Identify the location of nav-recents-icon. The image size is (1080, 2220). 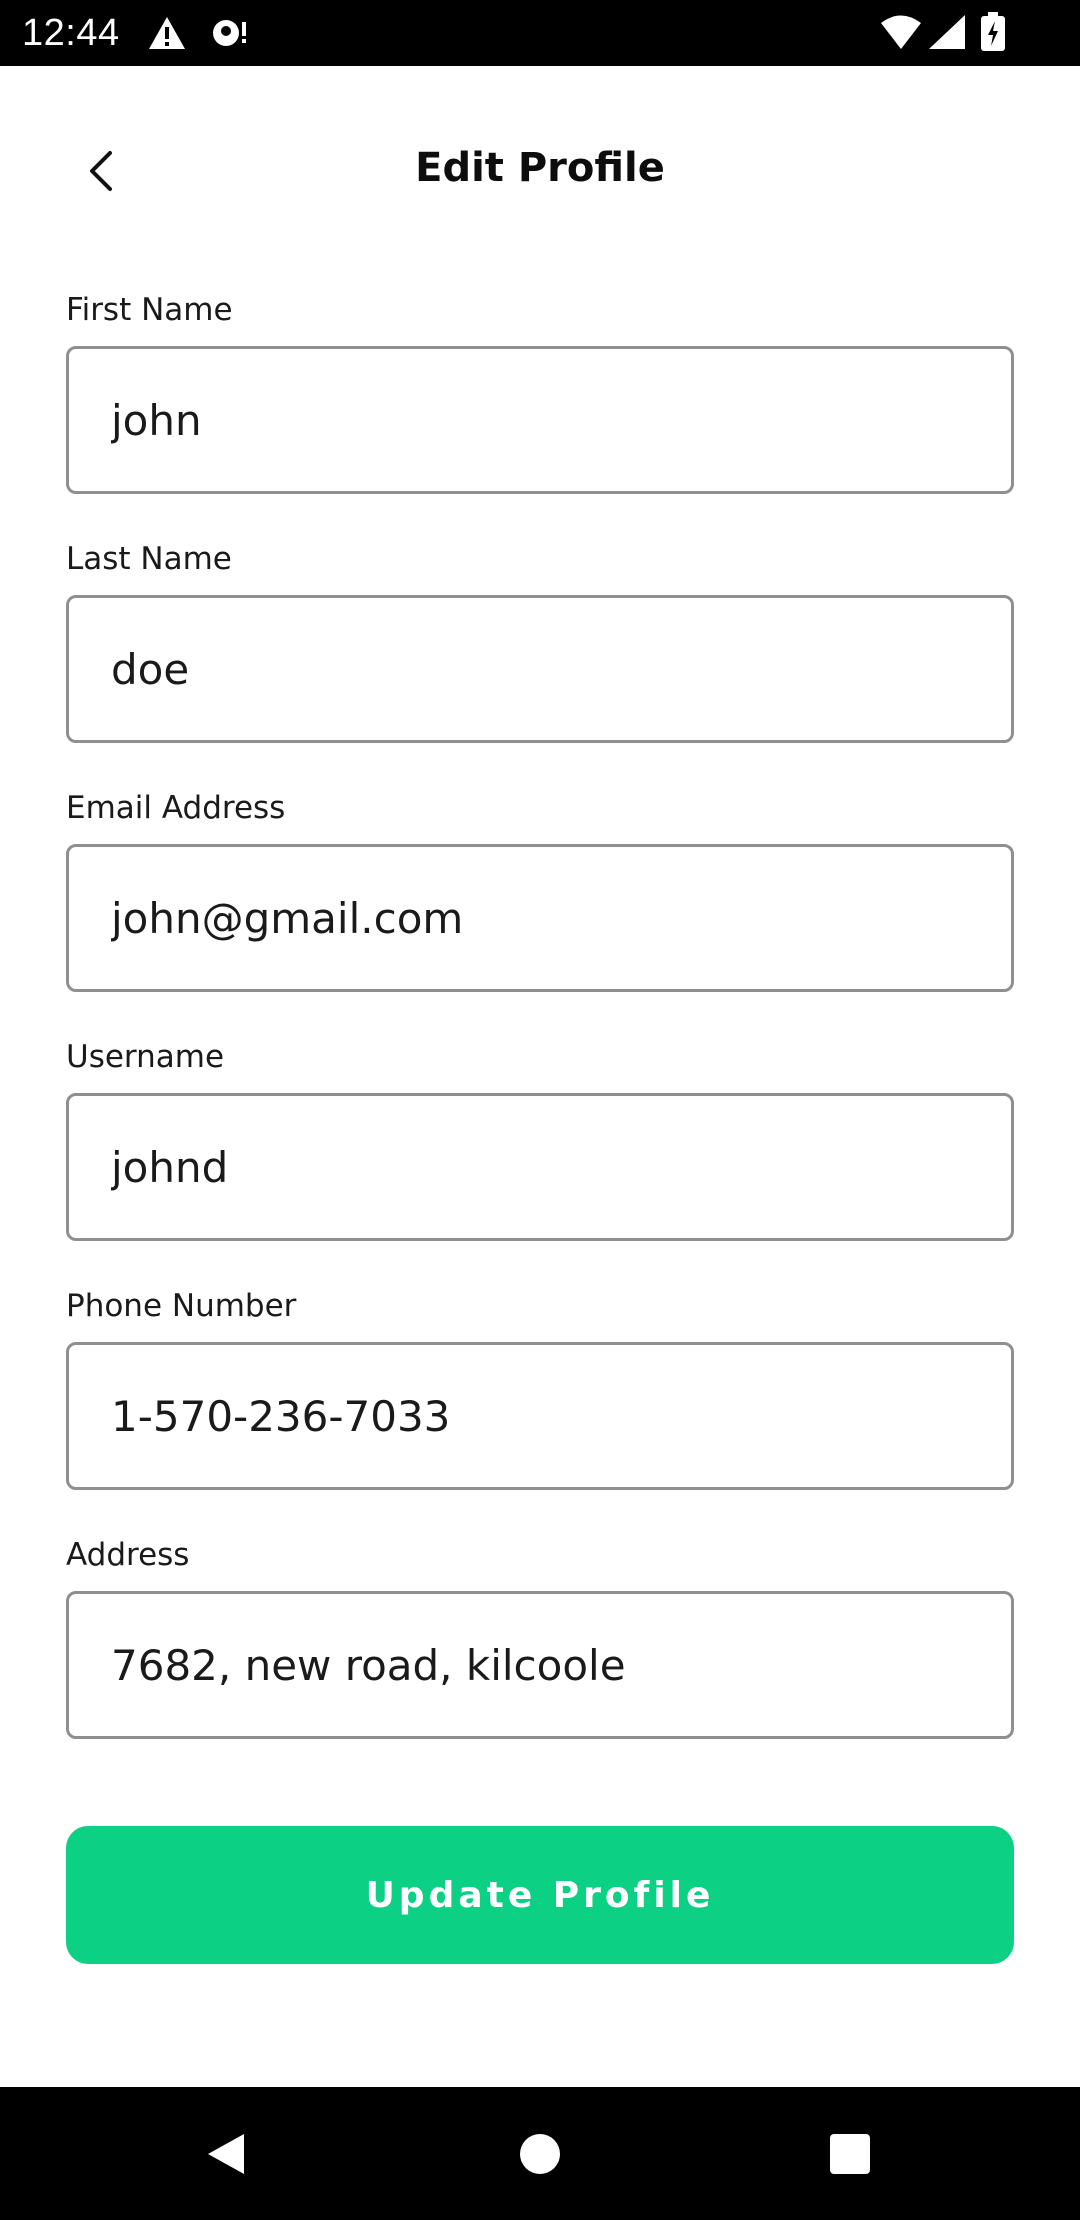
(850, 2153).